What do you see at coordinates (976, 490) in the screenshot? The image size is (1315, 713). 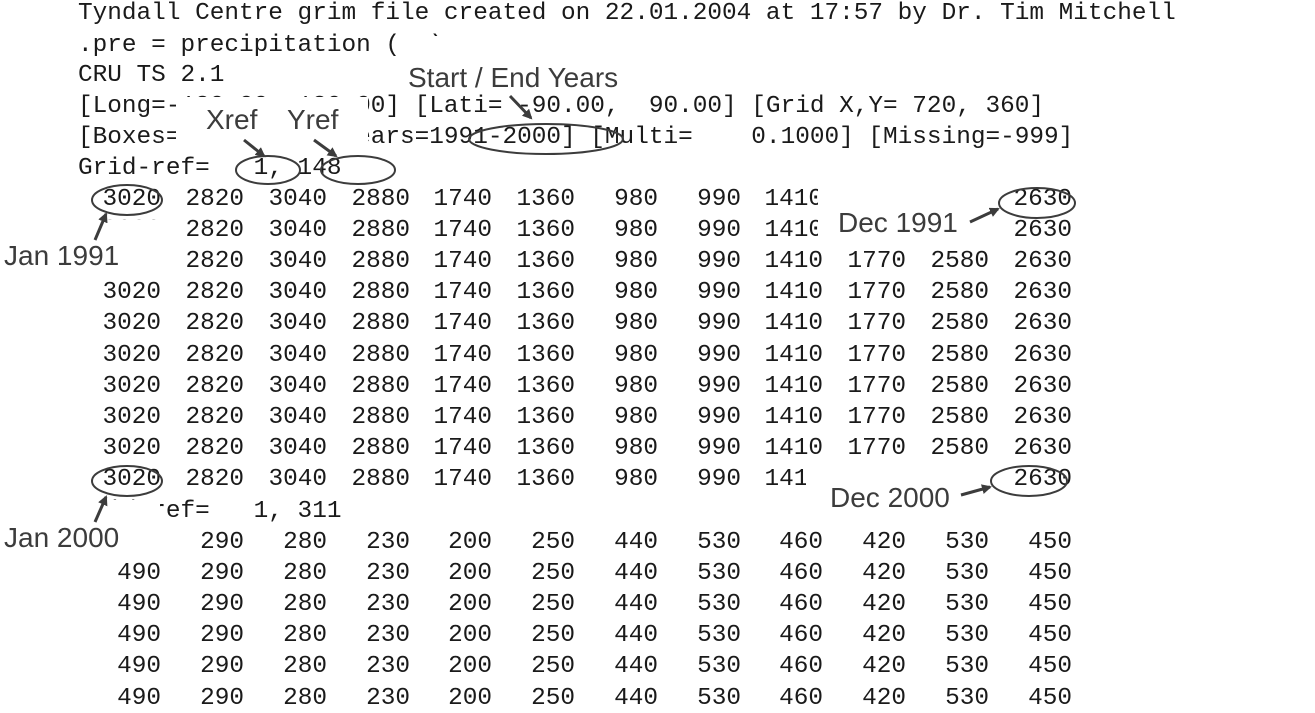 I see `dec-2000-arrow` at bounding box center [976, 490].